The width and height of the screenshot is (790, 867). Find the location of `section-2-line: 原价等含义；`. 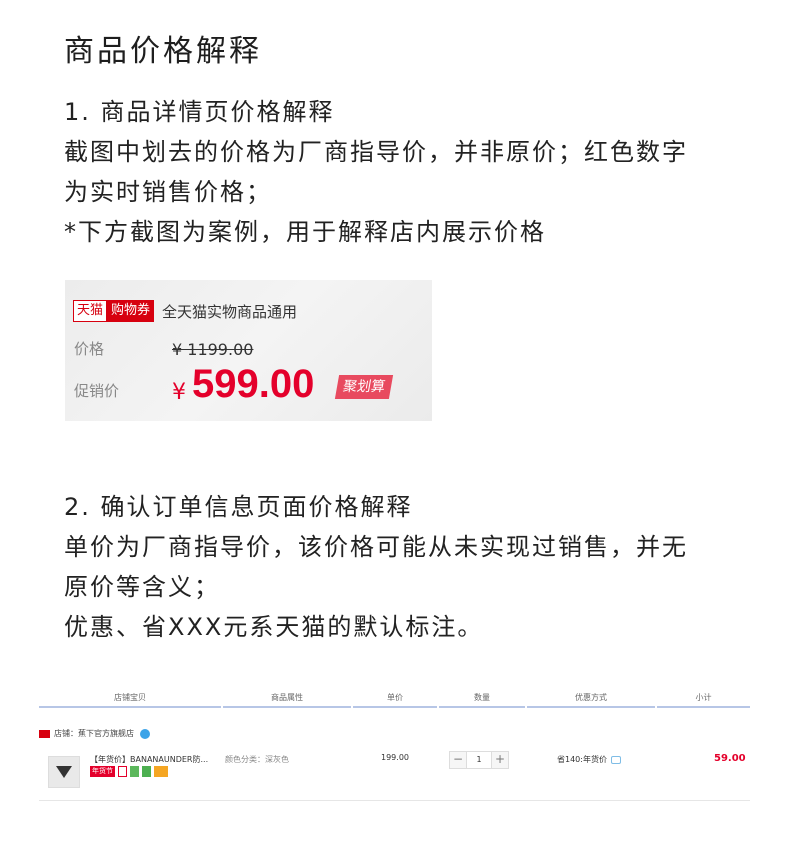

section-2-line: 原价等含义； is located at coordinates (142, 587).